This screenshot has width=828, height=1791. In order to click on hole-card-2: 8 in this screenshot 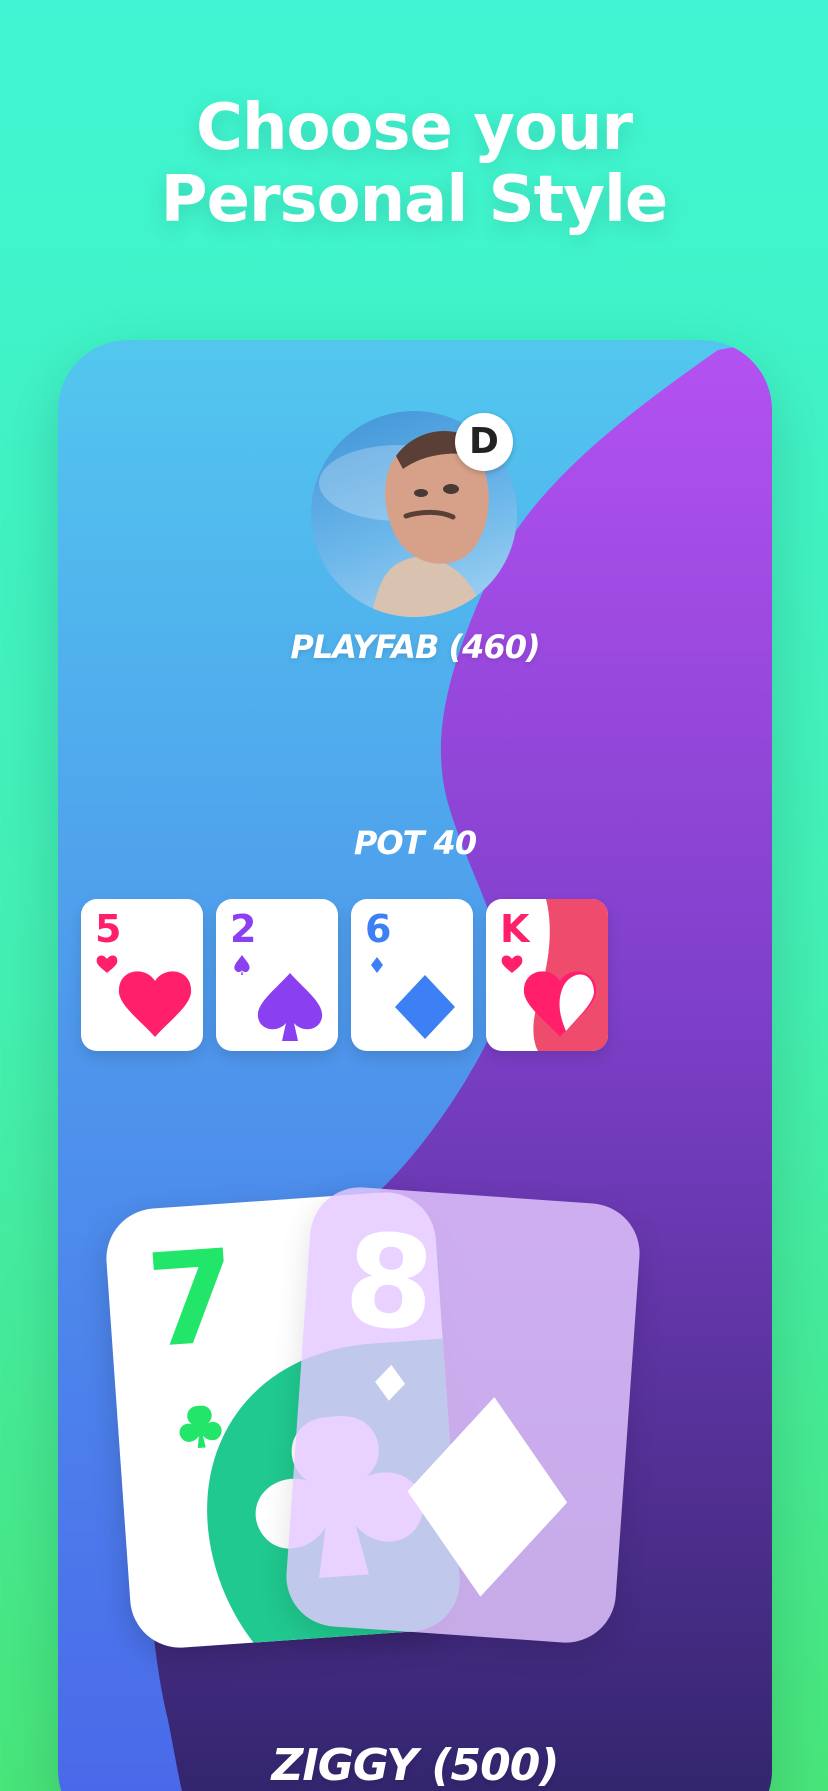, I will do `click(463, 1415)`.